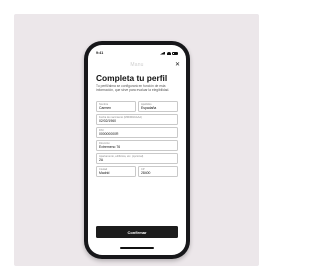 This screenshot has height=280, width=320. What do you see at coordinates (137, 145) in the screenshot?
I see `address-field: Dirección Extremeno 76` at bounding box center [137, 145].